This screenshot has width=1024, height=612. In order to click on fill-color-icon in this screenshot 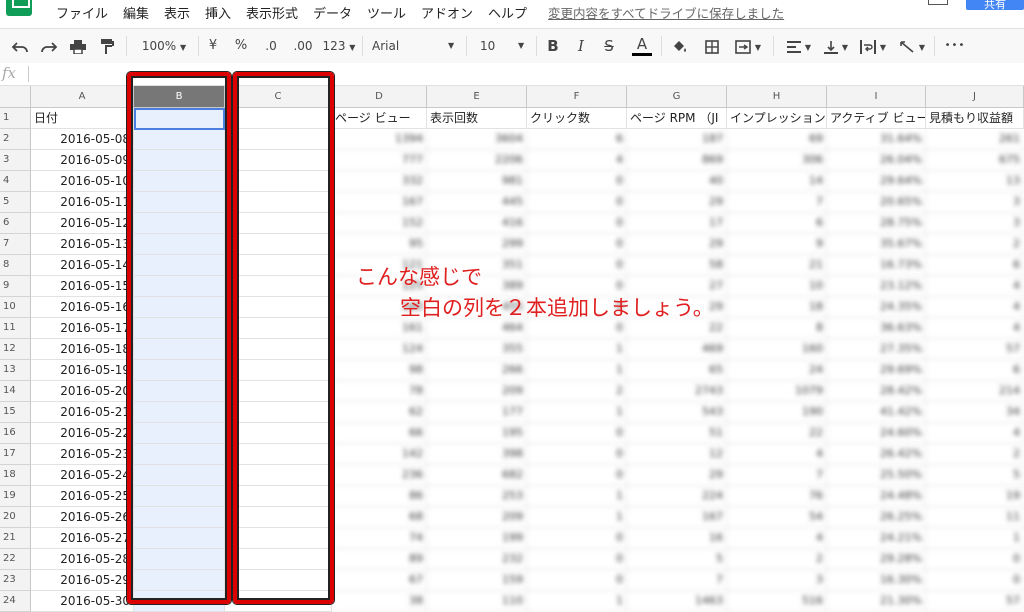, I will do `click(680, 46)`.